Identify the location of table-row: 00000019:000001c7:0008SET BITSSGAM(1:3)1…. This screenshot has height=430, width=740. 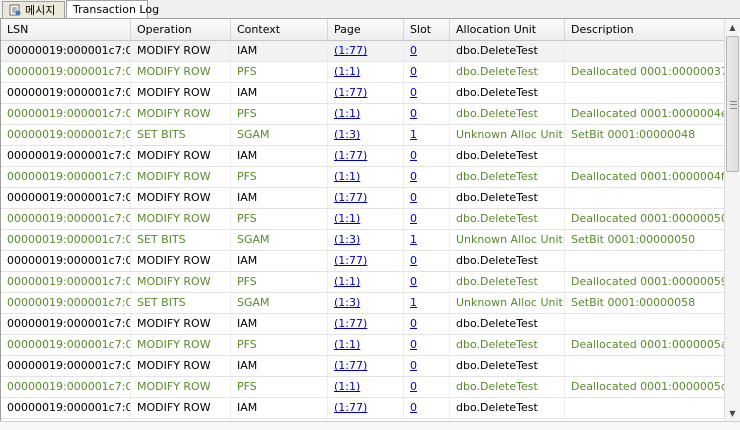
(363, 135).